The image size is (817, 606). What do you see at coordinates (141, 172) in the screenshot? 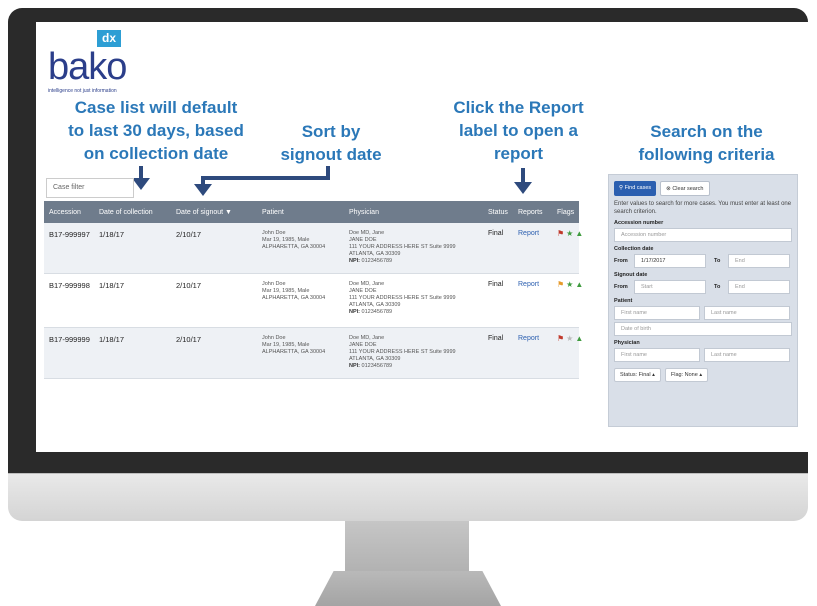
I see `arrow-collection-shaft` at bounding box center [141, 172].